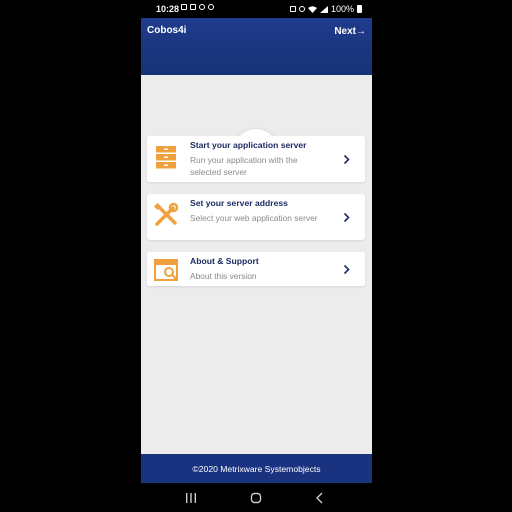 Image resolution: width=512 pixels, height=512 pixels. I want to click on system-icons: 100%, so click(325, 9).